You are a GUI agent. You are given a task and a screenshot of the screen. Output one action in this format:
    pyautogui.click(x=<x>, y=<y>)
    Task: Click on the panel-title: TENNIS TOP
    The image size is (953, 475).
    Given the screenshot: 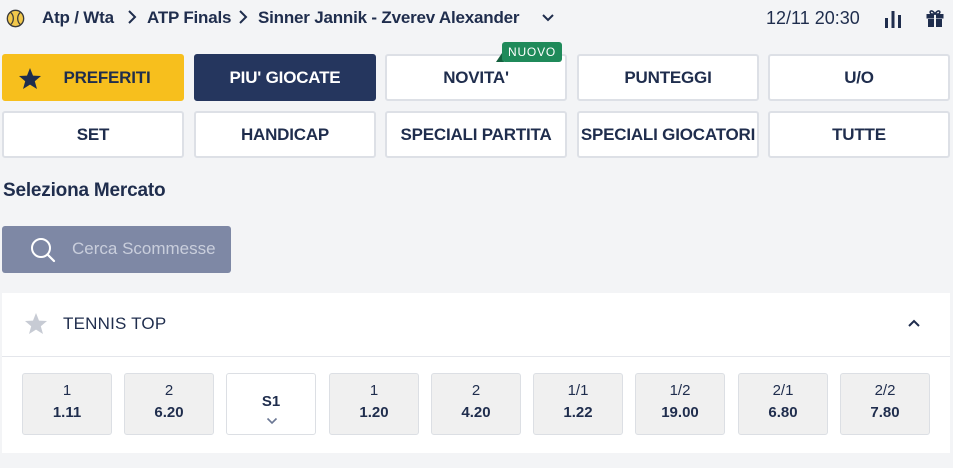 What is the action you would take?
    pyautogui.click(x=115, y=323)
    